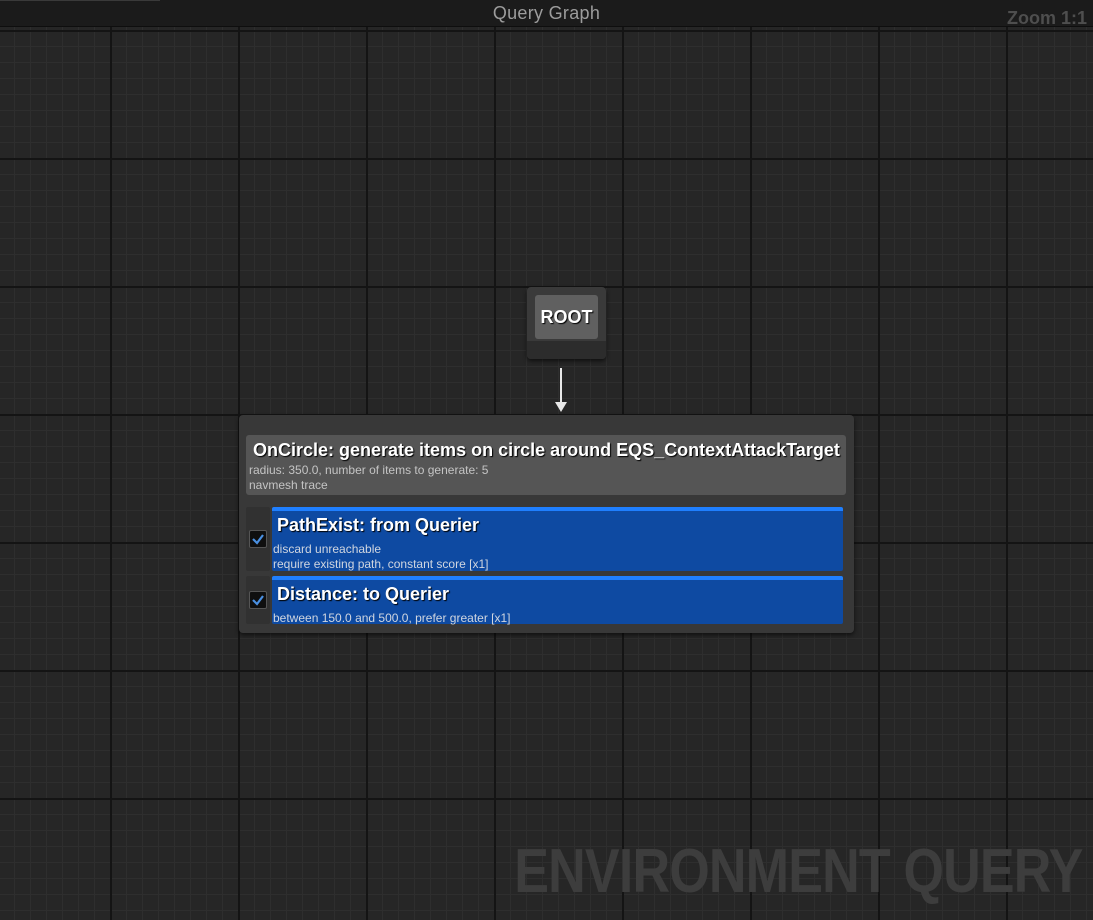  What do you see at coordinates (561, 390) in the screenshot?
I see `arrow-down-icon` at bounding box center [561, 390].